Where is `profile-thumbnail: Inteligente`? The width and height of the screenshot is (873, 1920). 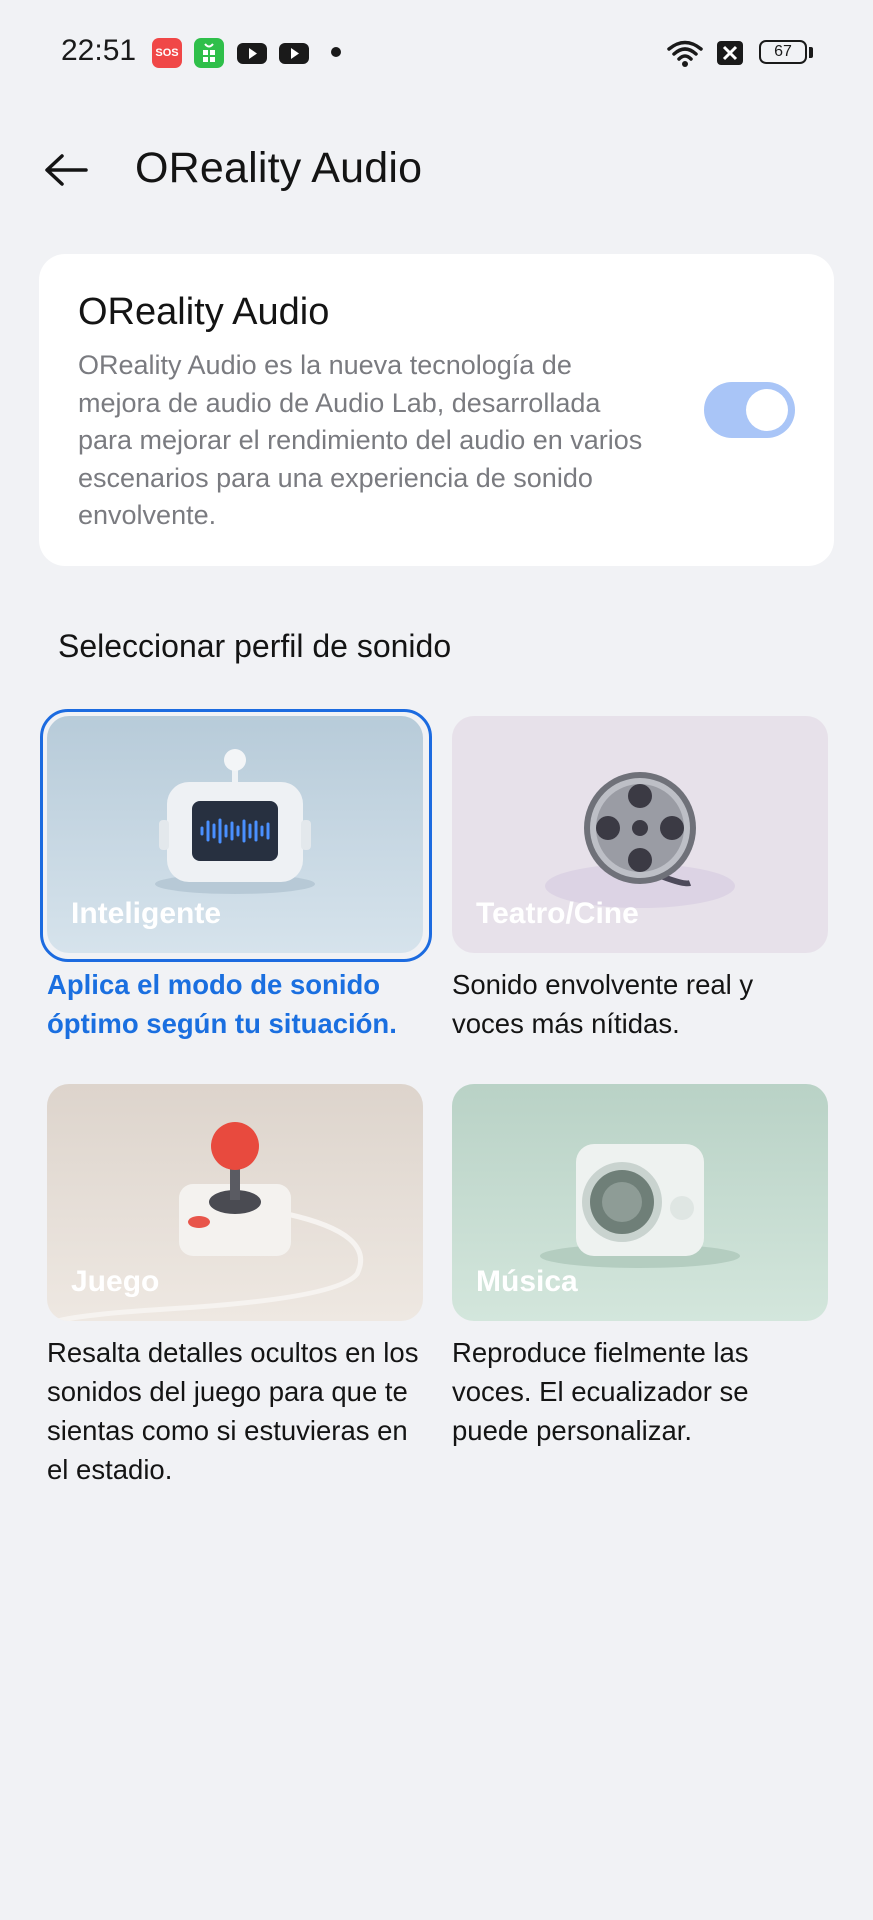 profile-thumbnail: Inteligente is located at coordinates (235, 834).